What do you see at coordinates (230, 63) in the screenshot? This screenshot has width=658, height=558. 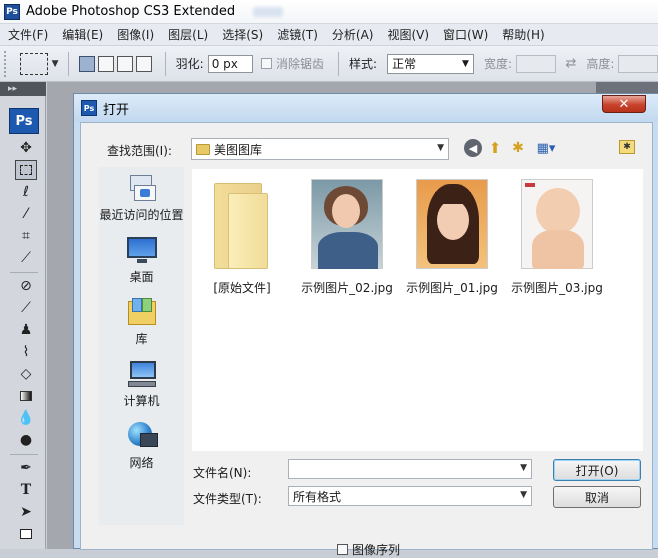 I see `feather-input: 0 px` at bounding box center [230, 63].